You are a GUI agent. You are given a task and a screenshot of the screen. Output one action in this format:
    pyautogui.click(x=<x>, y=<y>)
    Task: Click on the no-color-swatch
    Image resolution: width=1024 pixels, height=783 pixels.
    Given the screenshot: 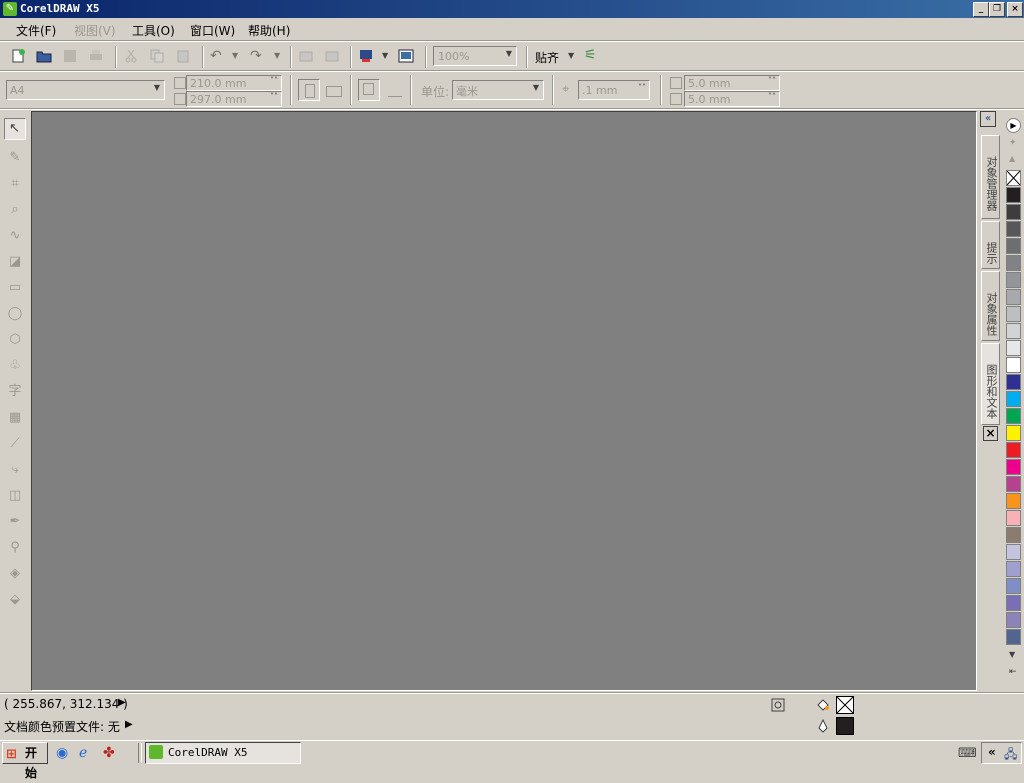 What is the action you would take?
    pyautogui.click(x=1013, y=178)
    